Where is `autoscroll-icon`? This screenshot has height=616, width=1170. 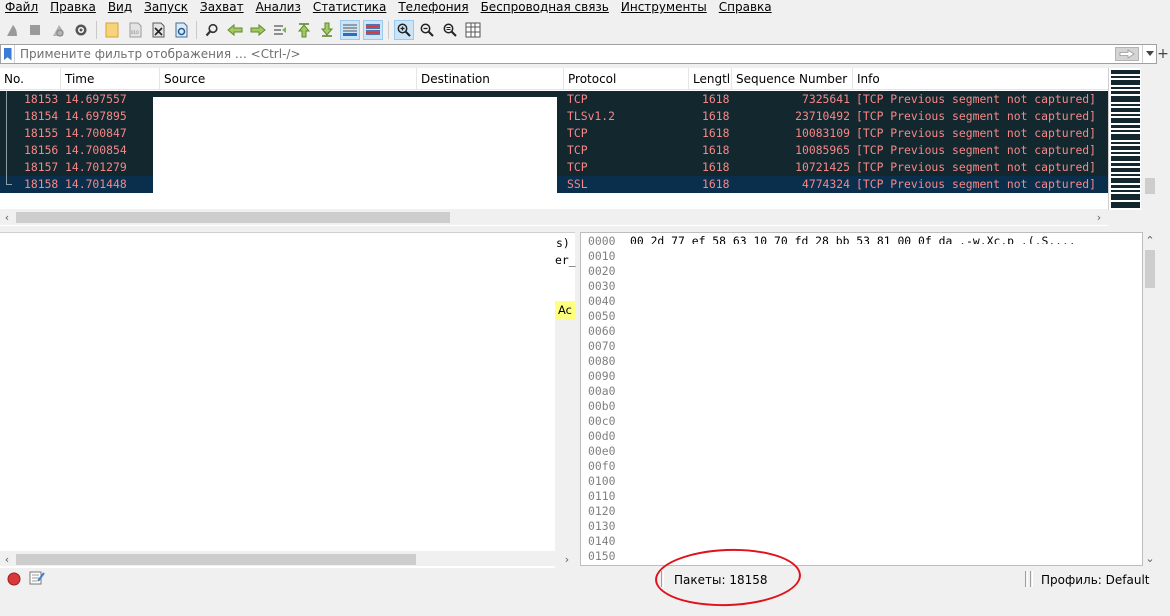 autoscroll-icon is located at coordinates (350, 30).